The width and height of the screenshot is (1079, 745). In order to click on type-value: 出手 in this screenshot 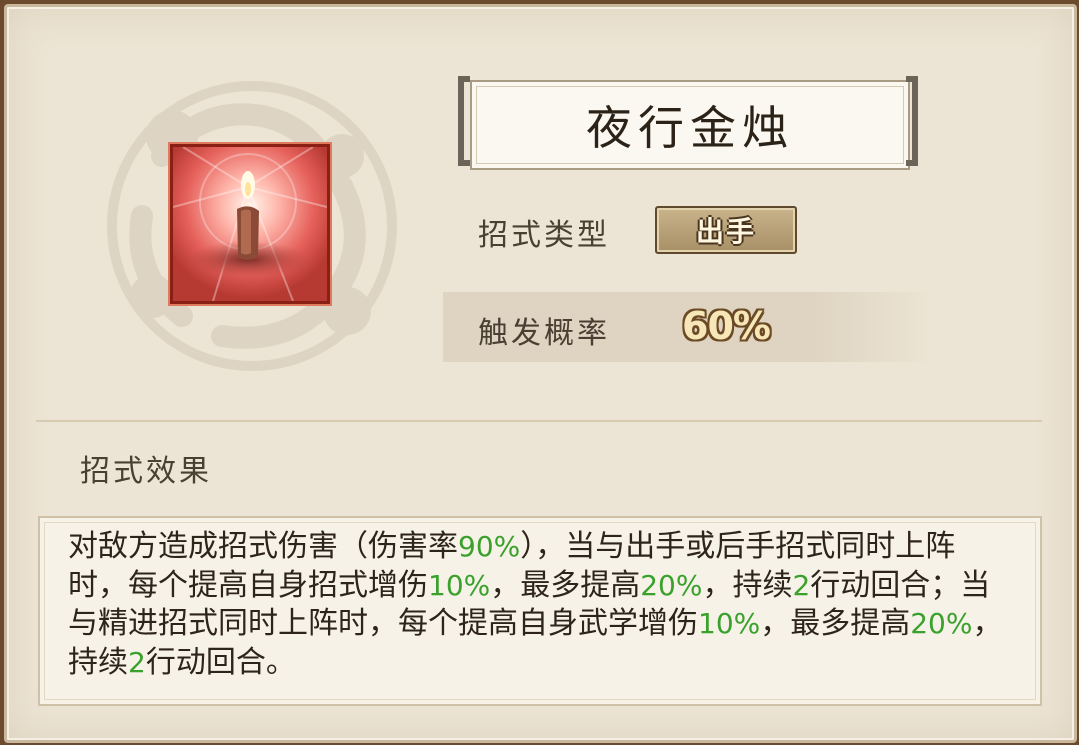, I will do `click(725, 231)`.